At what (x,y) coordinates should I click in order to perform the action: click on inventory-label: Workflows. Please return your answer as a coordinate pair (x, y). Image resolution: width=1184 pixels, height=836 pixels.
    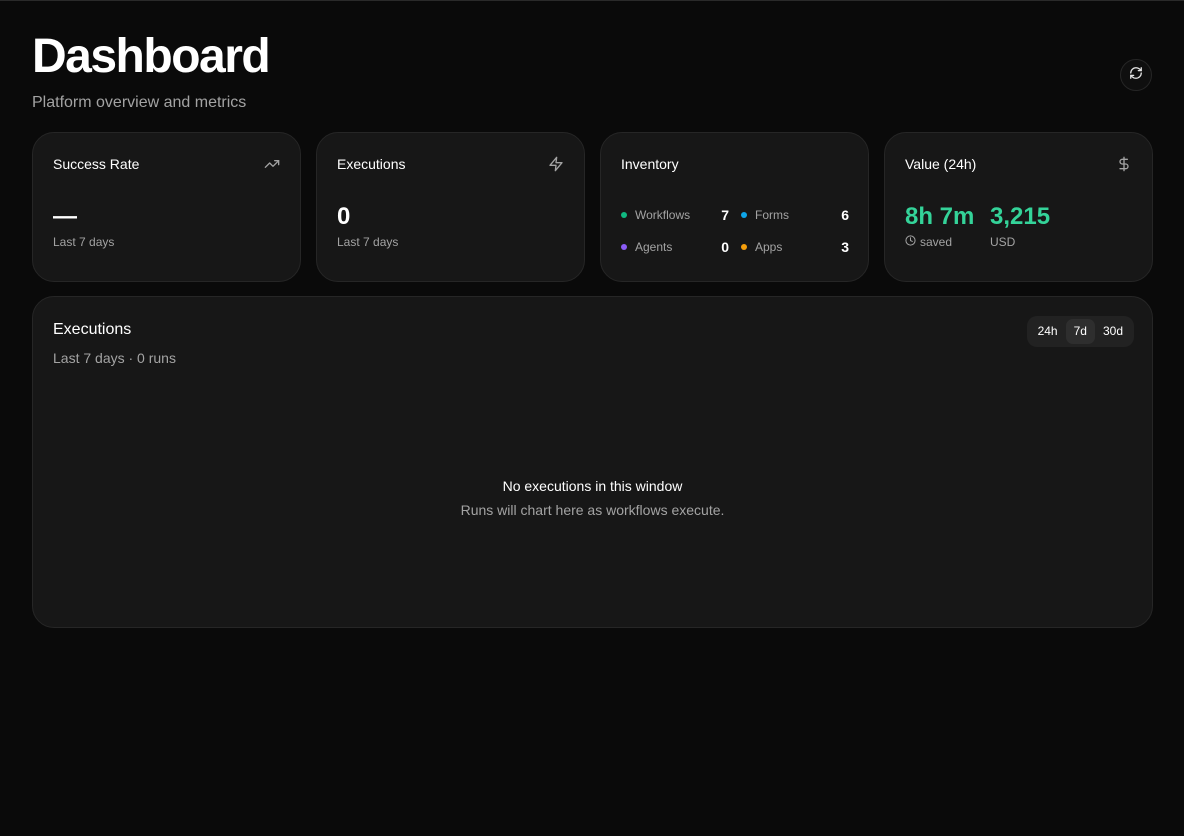
    Looking at the image, I should click on (663, 215).